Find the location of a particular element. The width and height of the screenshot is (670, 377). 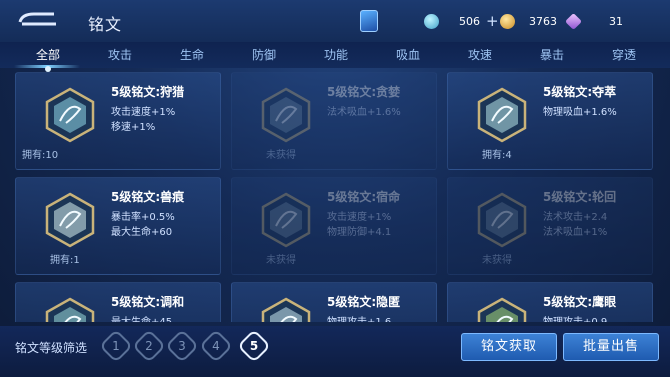

gold-coin-icon is located at coordinates (507, 21).